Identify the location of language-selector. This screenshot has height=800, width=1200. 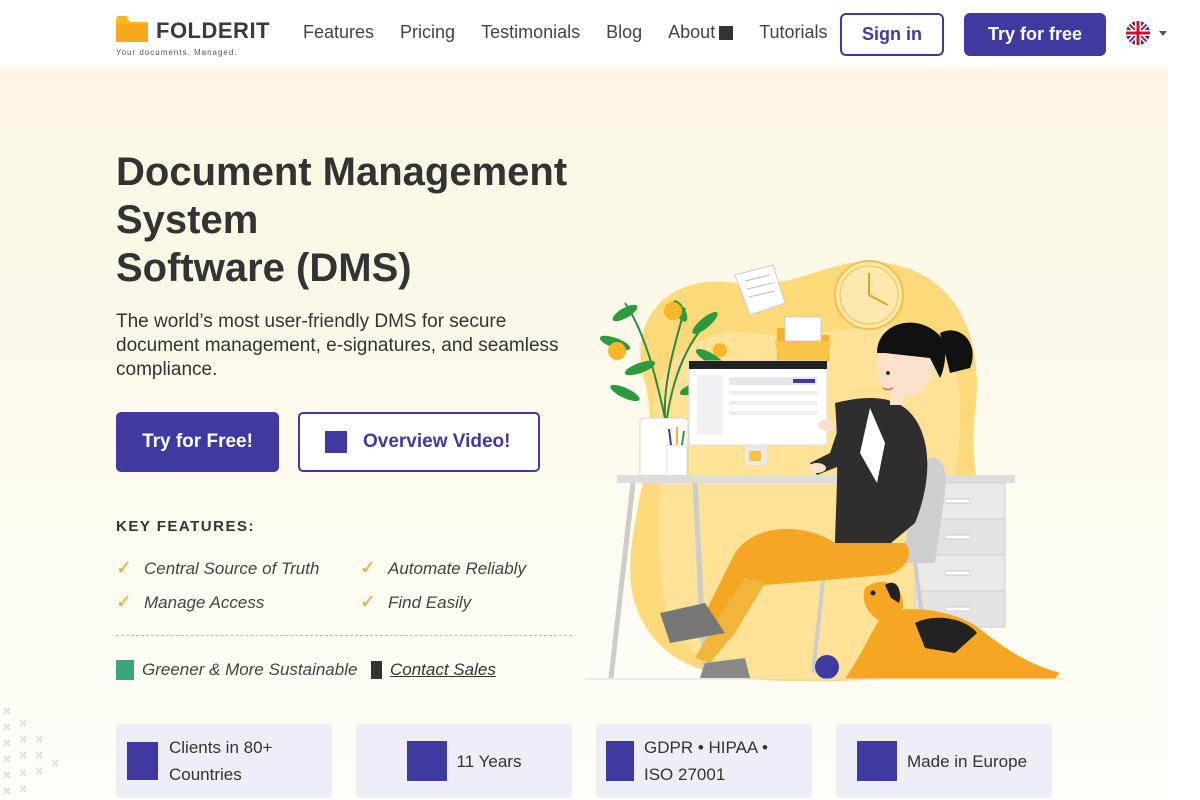
(1148, 33).